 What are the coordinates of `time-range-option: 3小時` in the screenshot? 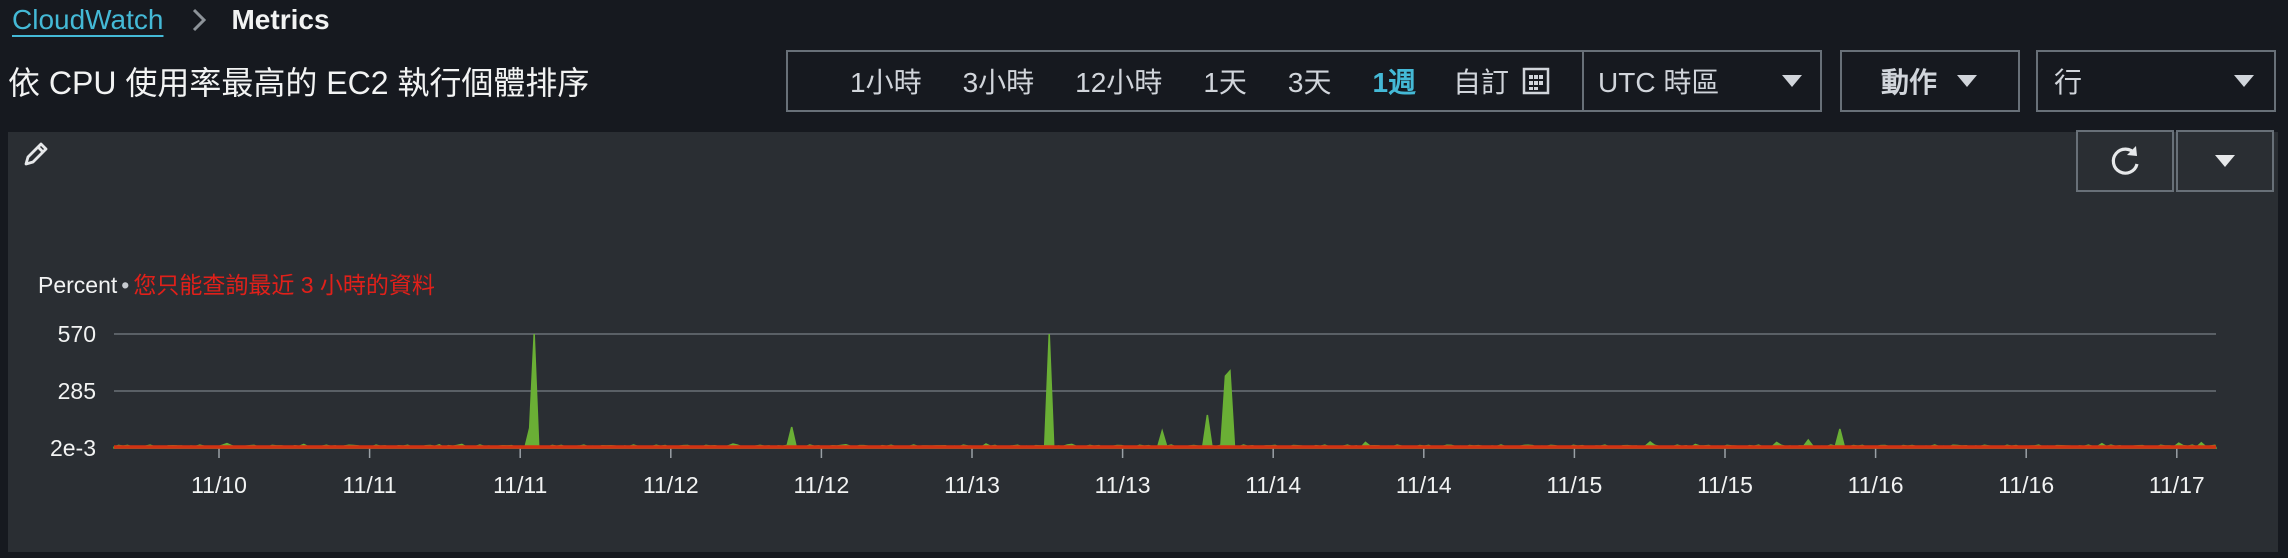 It's located at (999, 81).